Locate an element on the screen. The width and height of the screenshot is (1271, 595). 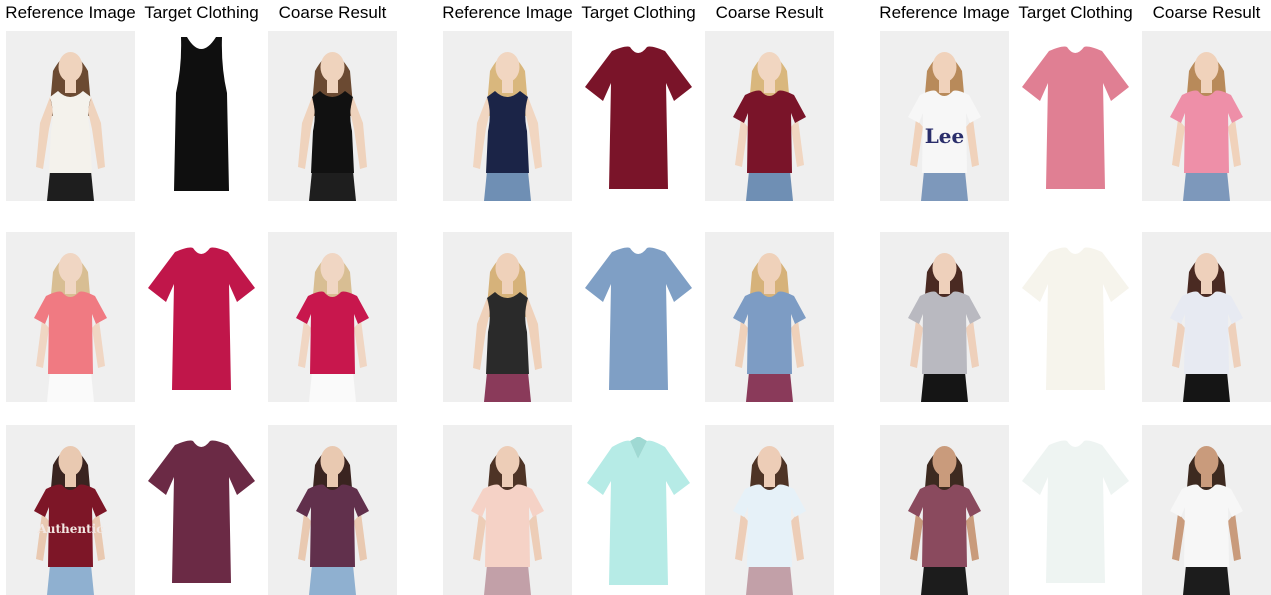
person-figure: Authentic is located at coordinates (70, 510).